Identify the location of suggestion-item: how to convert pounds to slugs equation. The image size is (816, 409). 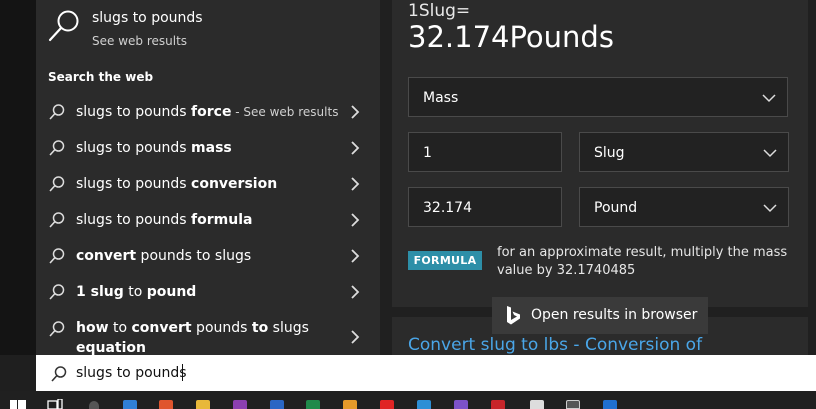
(208, 336).